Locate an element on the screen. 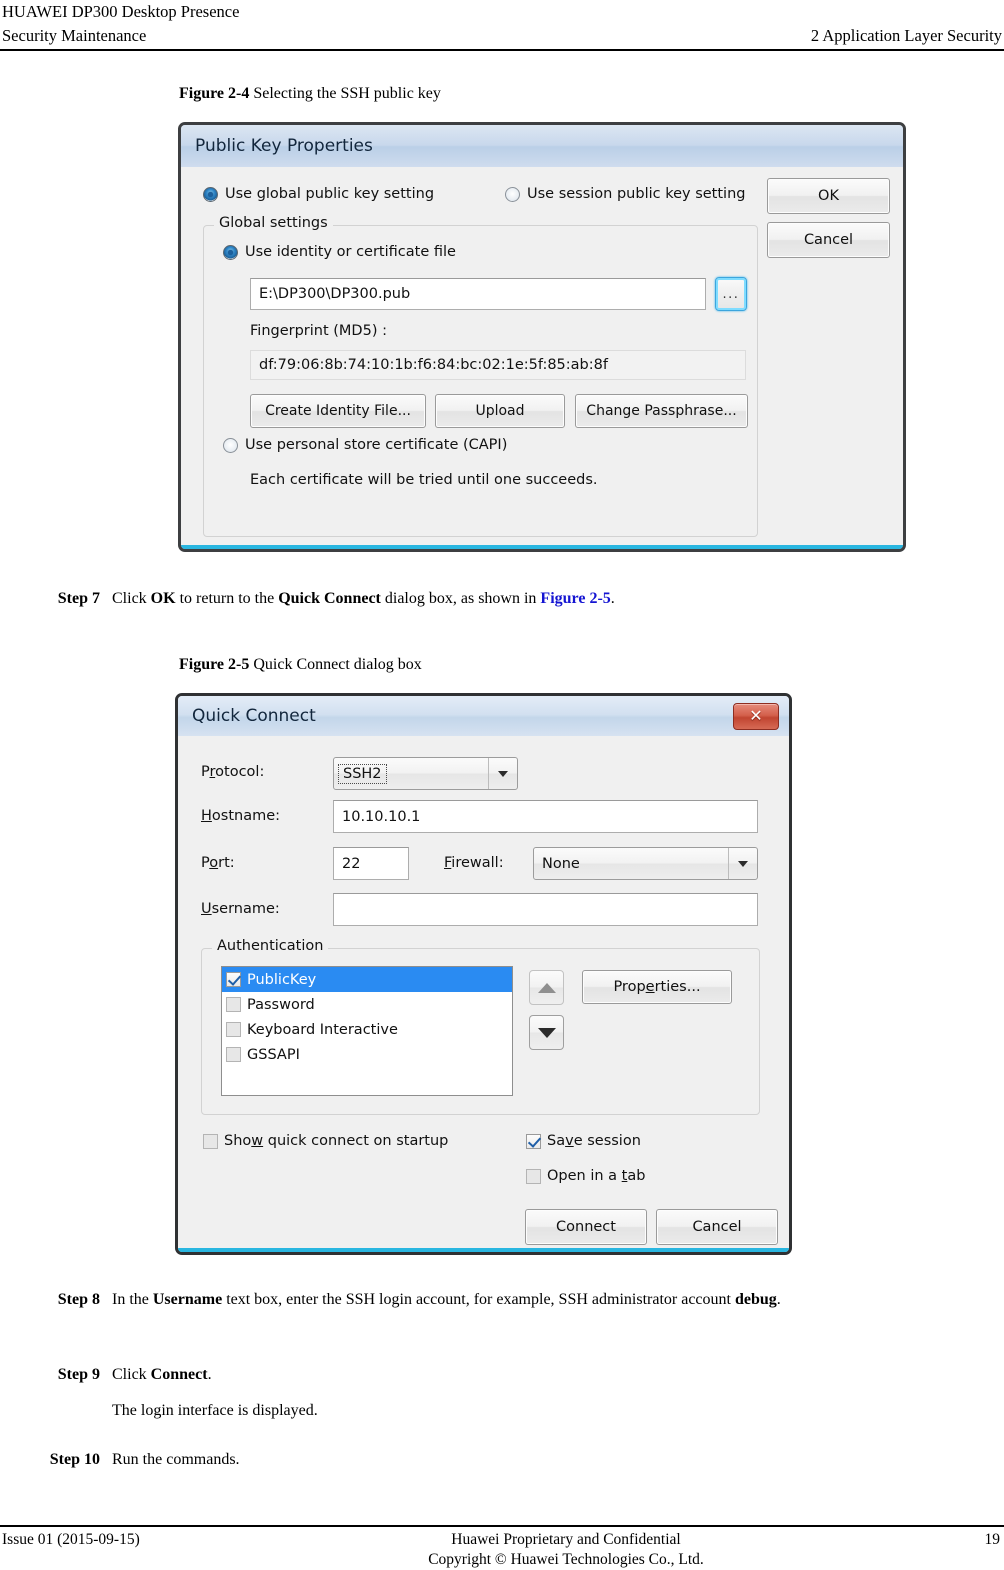  radio-session-label: Use session public key setting is located at coordinates (636, 194).